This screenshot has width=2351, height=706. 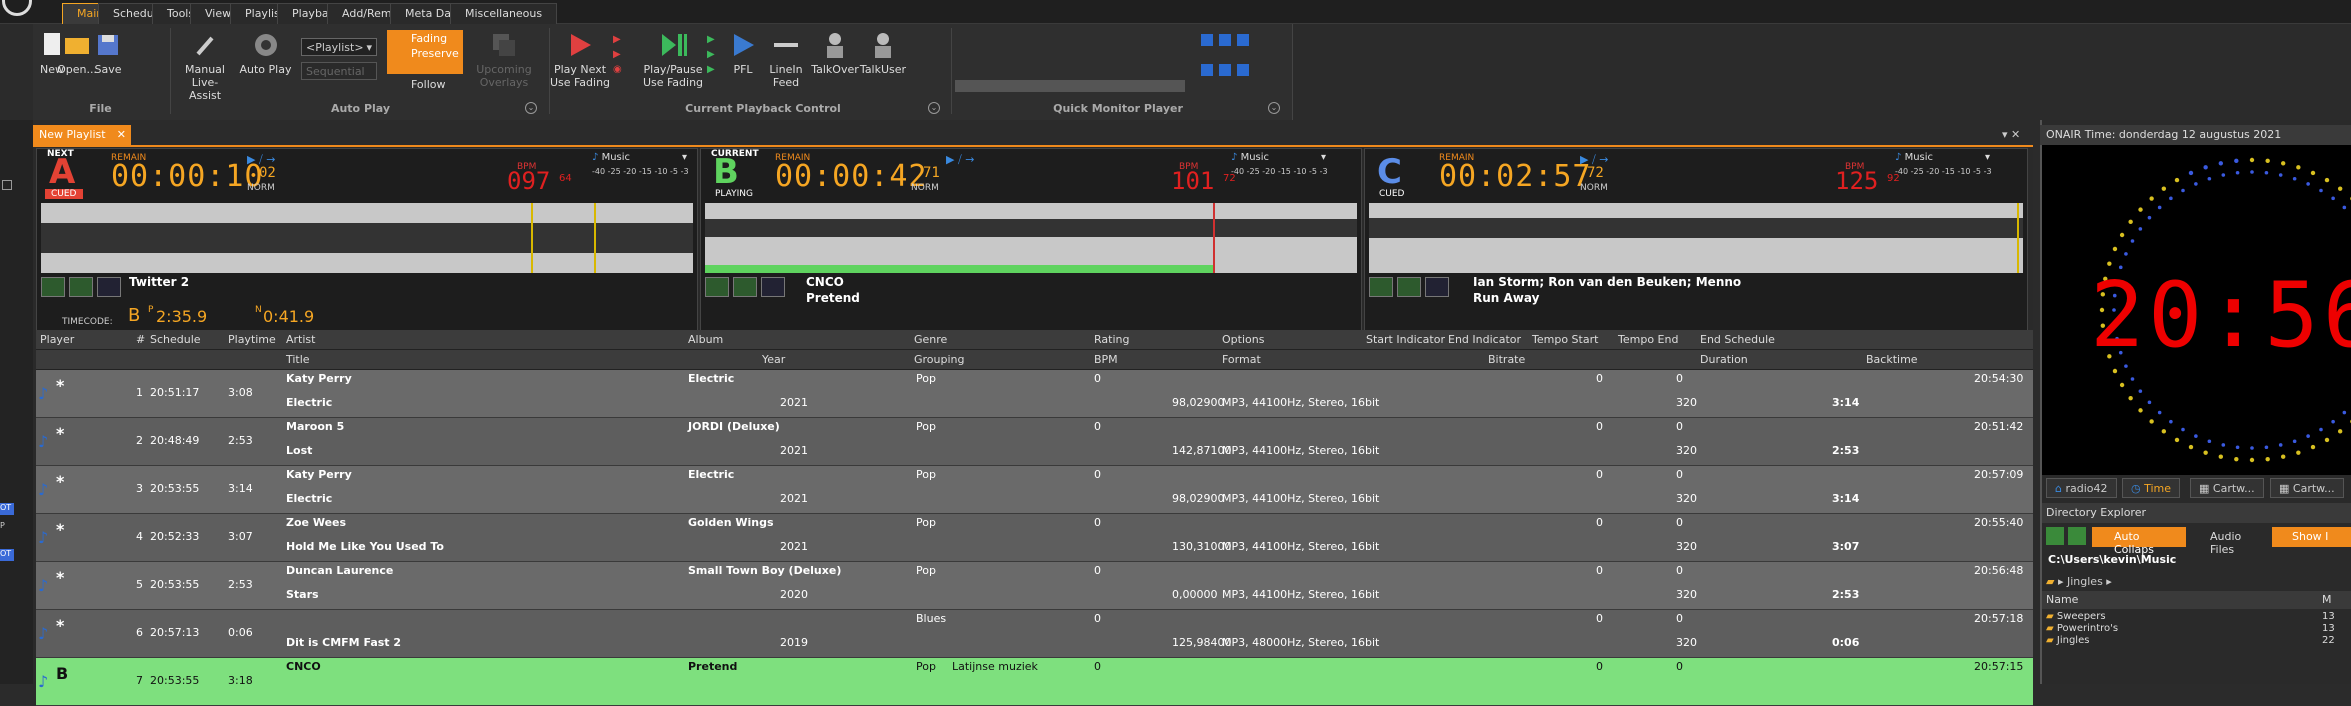 What do you see at coordinates (2196, 617) in the screenshot?
I see `folder-item: ▰ Sweepers 13` at bounding box center [2196, 617].